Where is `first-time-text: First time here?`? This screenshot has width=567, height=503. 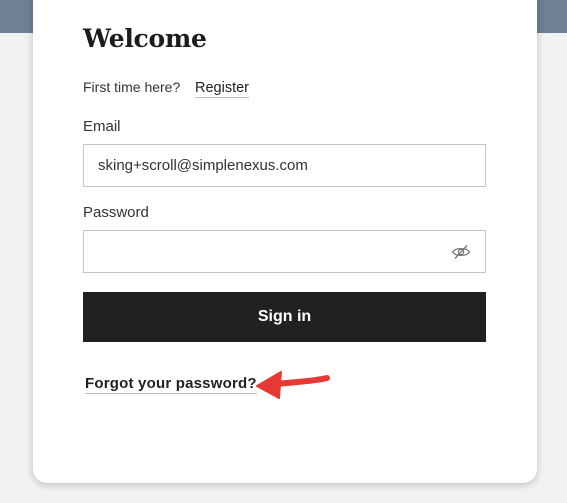 first-time-text: First time here? is located at coordinates (132, 87).